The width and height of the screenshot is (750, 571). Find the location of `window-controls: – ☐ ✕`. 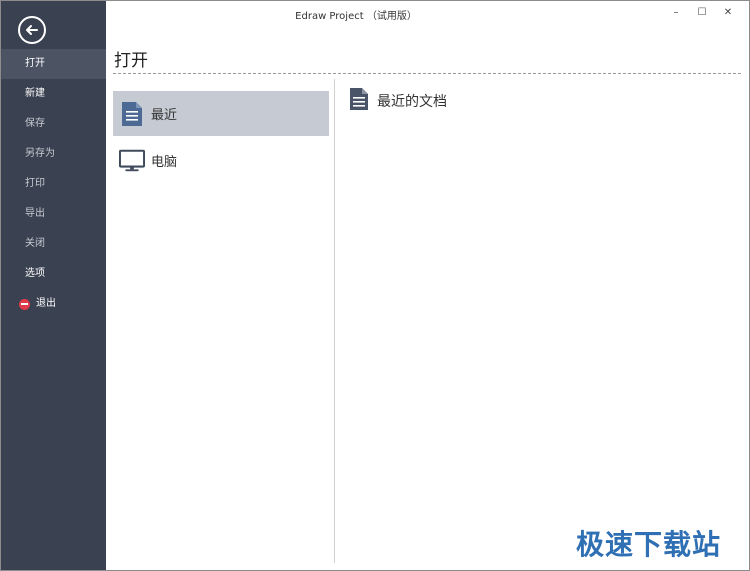

window-controls: – ☐ ✕ is located at coordinates (702, 12).